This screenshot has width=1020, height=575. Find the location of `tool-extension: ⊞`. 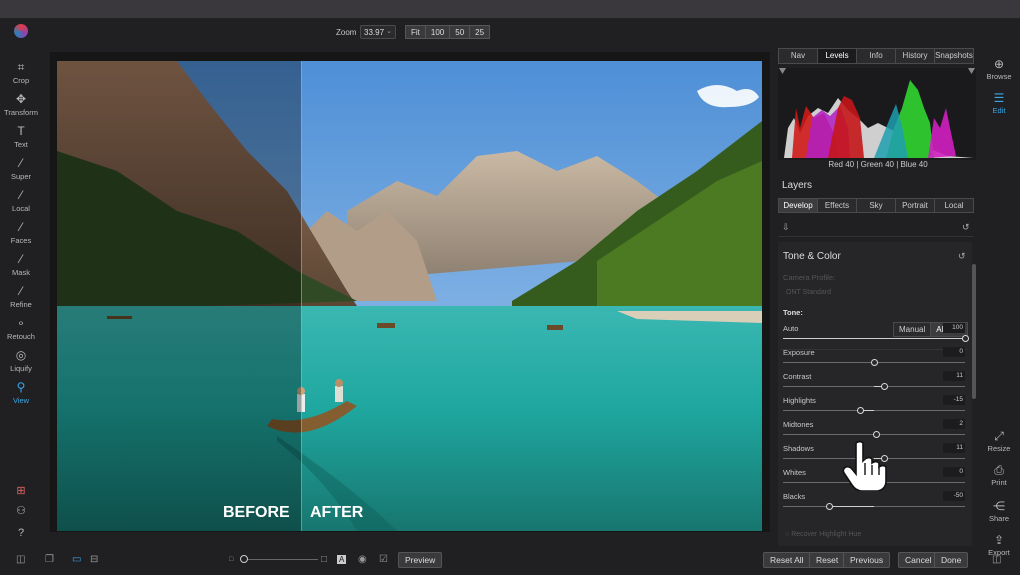

tool-extension: ⊞ is located at coordinates (21, 491).